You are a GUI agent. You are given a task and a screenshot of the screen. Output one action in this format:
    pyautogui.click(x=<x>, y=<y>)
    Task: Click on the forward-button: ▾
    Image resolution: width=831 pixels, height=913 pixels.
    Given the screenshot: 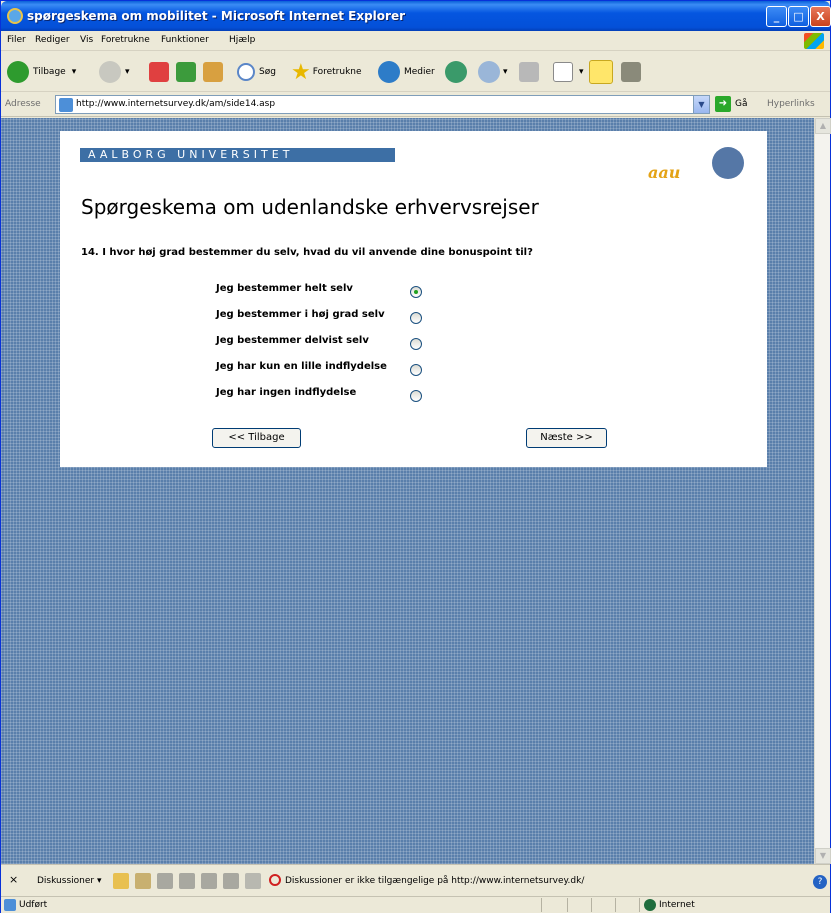 What is the action you would take?
    pyautogui.click(x=114, y=72)
    